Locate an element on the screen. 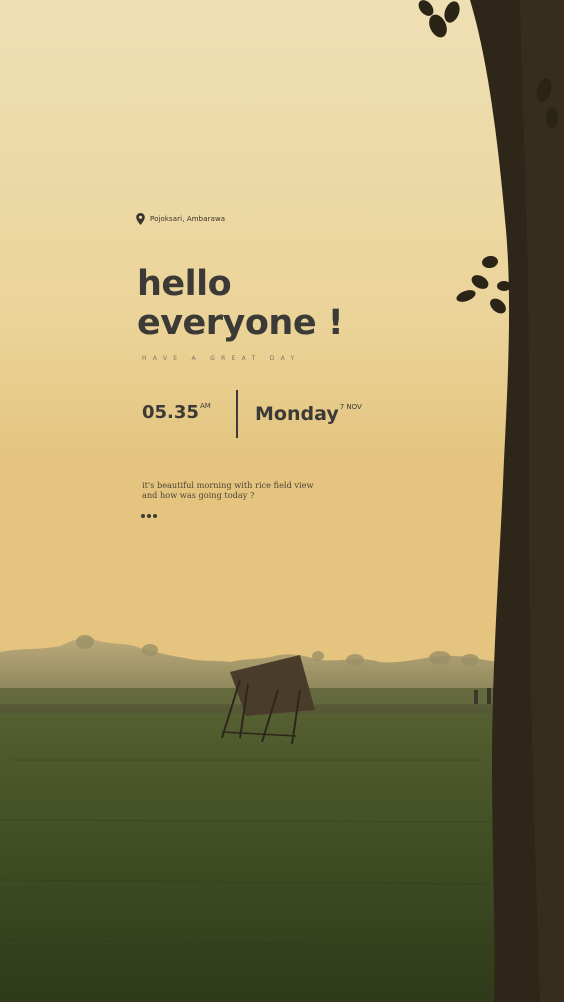 Image resolution: width=564 pixels, height=1002 pixels. location-label: Pojoksari, Ambarawa is located at coordinates (188, 219).